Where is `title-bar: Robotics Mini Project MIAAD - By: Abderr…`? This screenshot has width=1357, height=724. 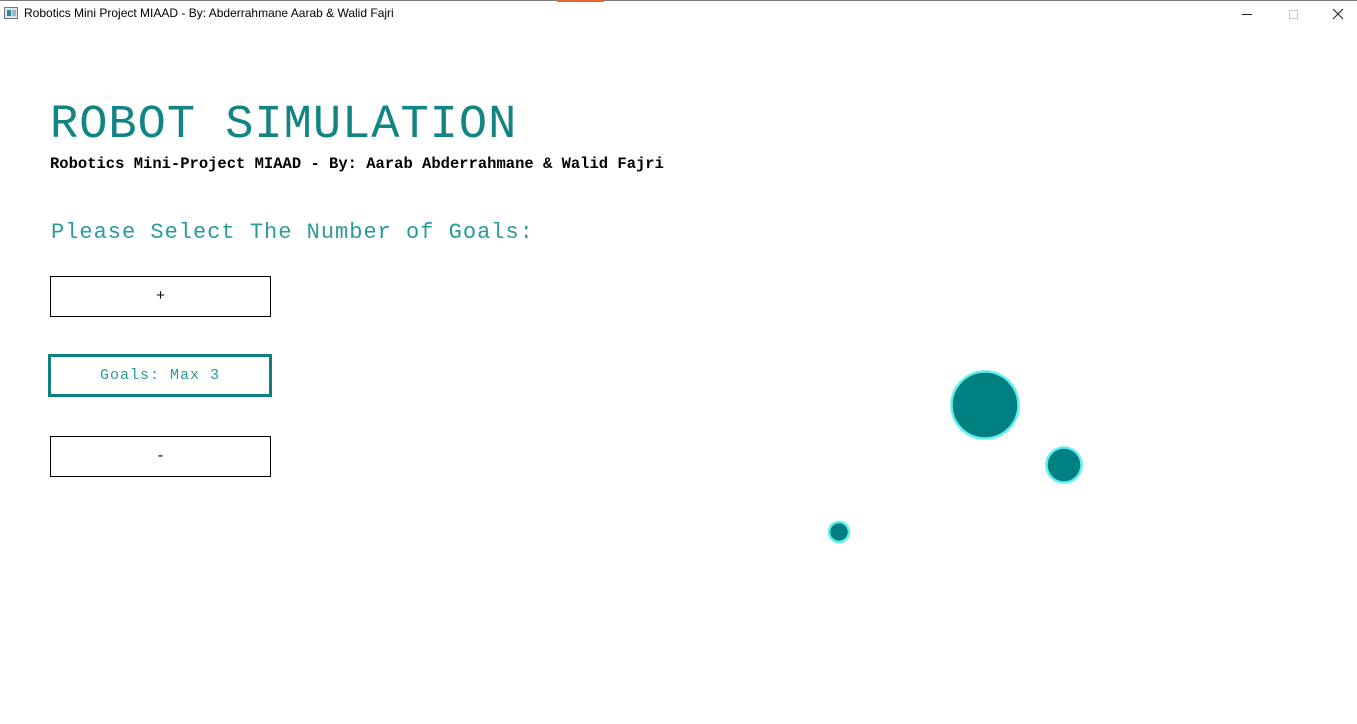
title-bar: Robotics Mini Project MIAAD - By: Abderr… is located at coordinates (678, 13).